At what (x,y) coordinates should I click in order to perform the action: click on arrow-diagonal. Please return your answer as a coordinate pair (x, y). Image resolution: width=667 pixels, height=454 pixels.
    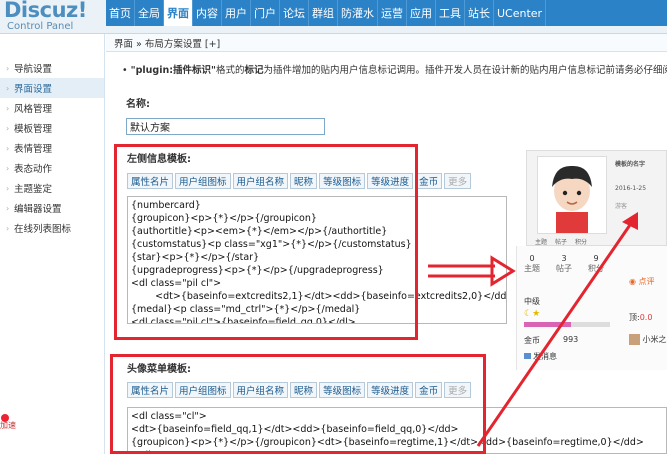
    Looking at the image, I should click on (557, 329).